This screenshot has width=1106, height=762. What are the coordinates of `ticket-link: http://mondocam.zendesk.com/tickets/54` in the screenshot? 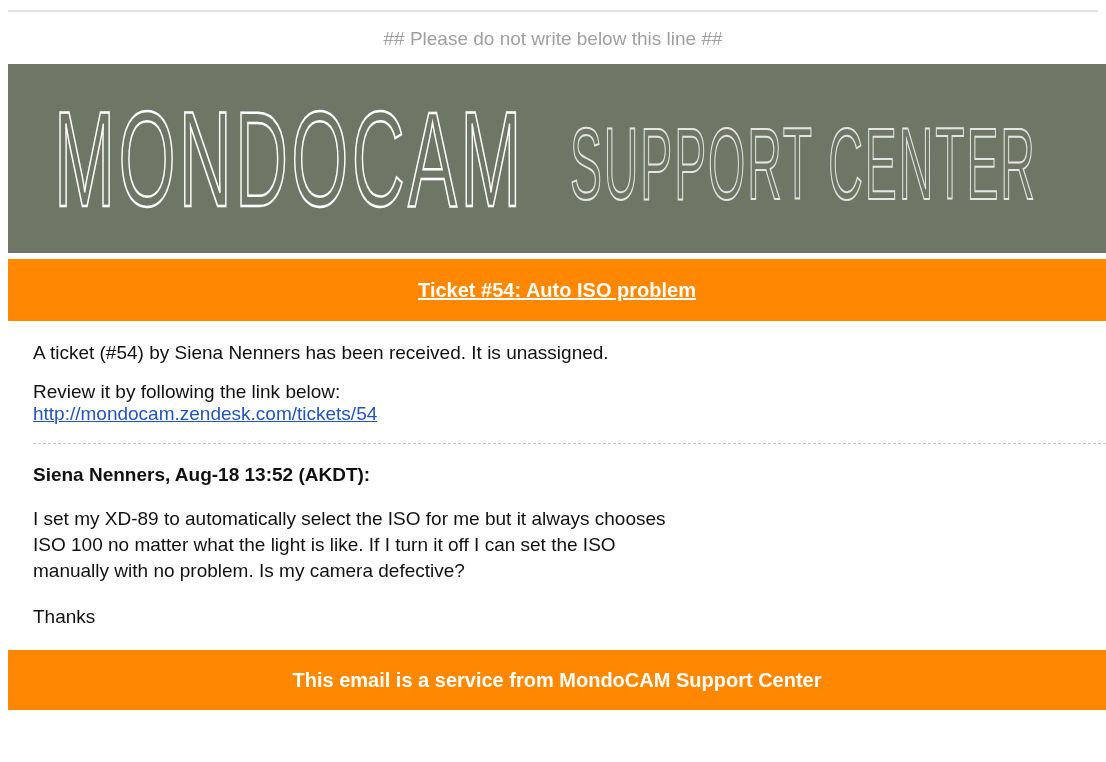 It's located at (205, 414).